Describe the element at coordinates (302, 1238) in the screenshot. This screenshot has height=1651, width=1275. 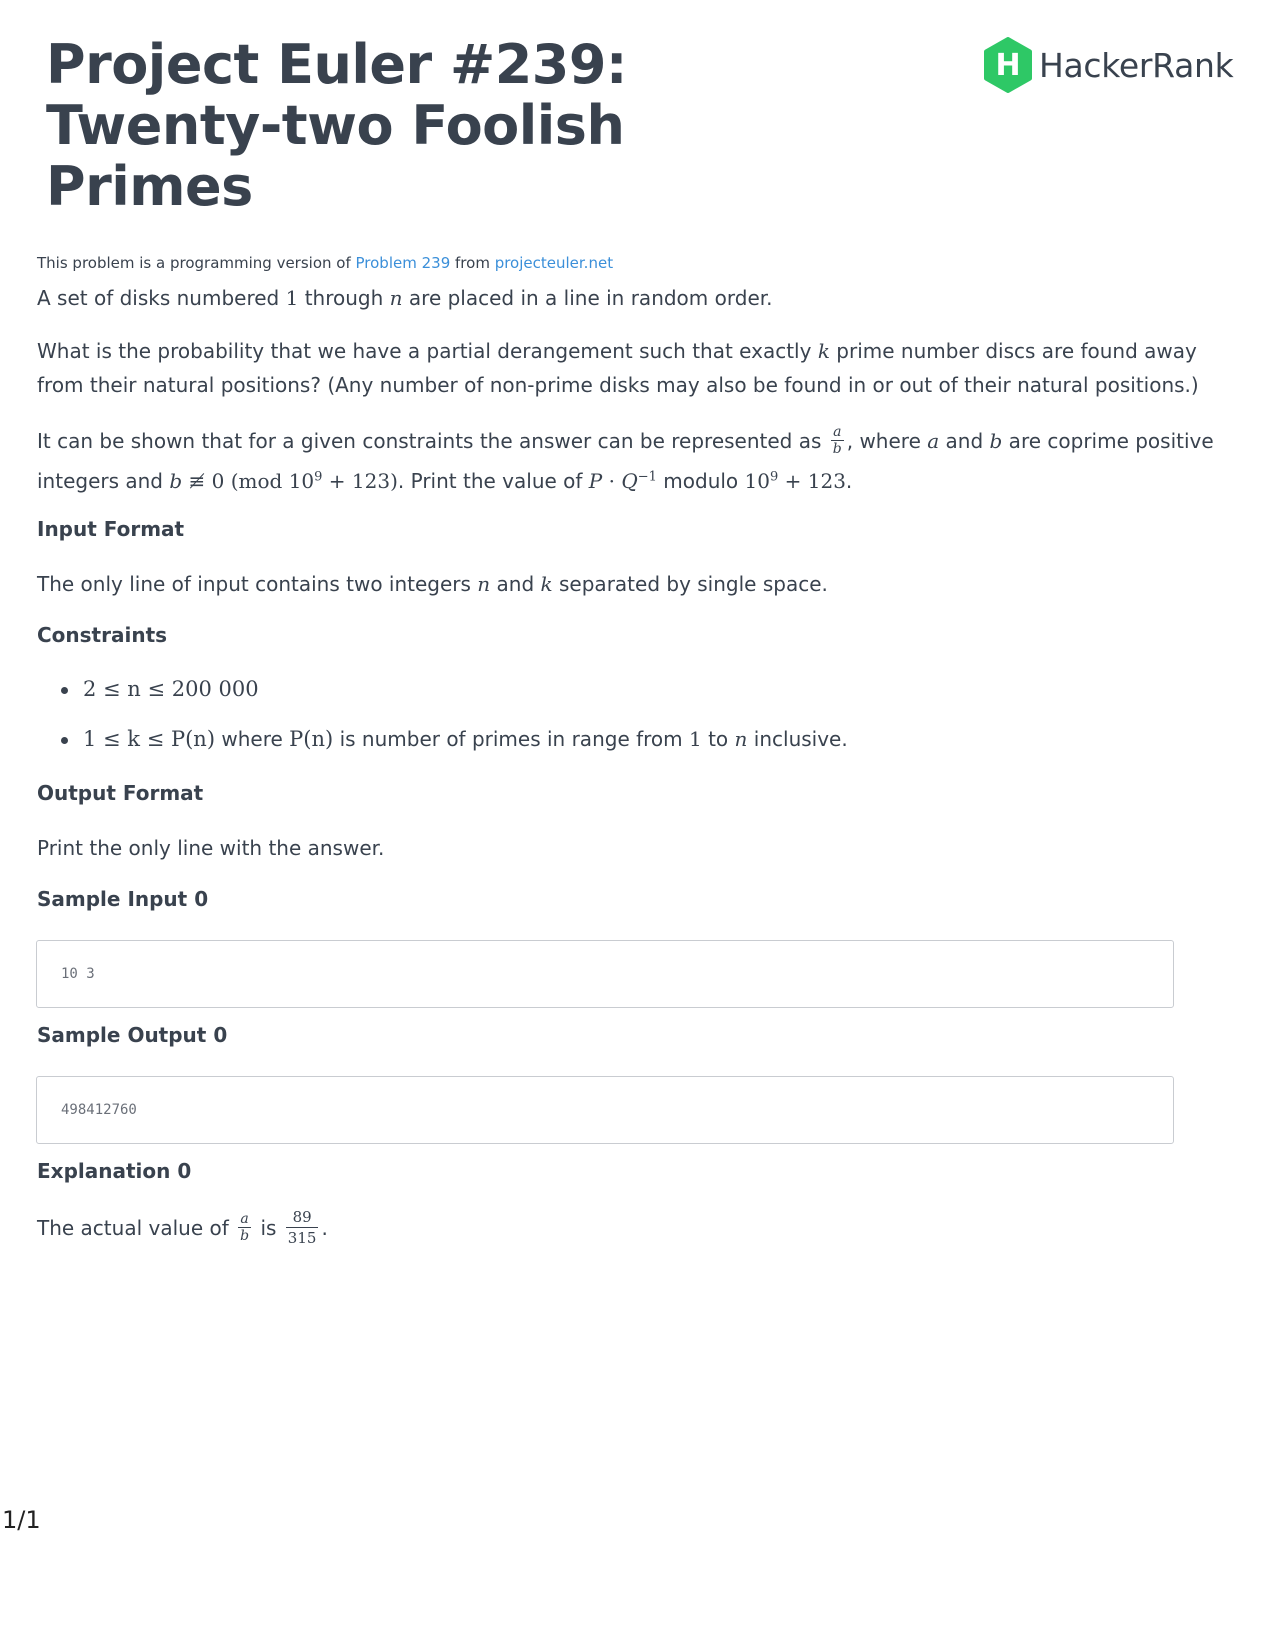
I see `fraction-denominator: 315` at that location.